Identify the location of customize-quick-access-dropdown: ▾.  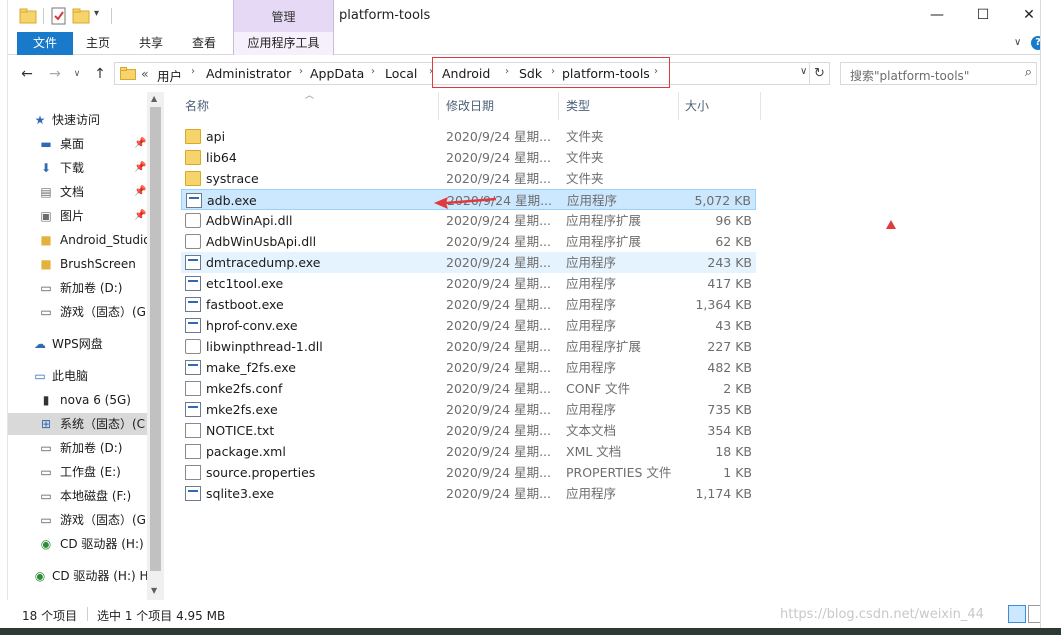
(103, 17).